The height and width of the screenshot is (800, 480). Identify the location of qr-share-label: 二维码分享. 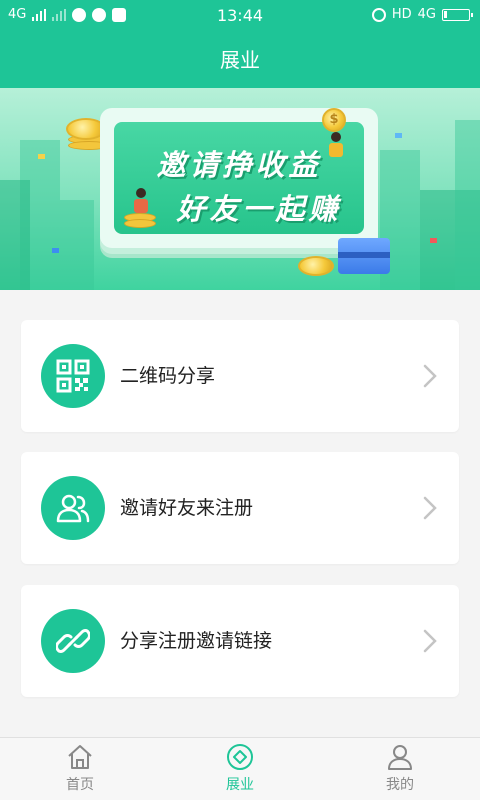
(168, 376).